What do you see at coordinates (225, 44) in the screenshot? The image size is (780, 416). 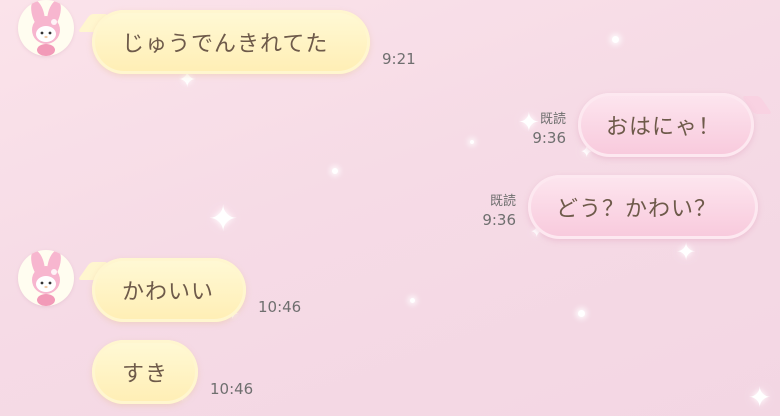 I see `message-text: じゅうでんきれてた` at bounding box center [225, 44].